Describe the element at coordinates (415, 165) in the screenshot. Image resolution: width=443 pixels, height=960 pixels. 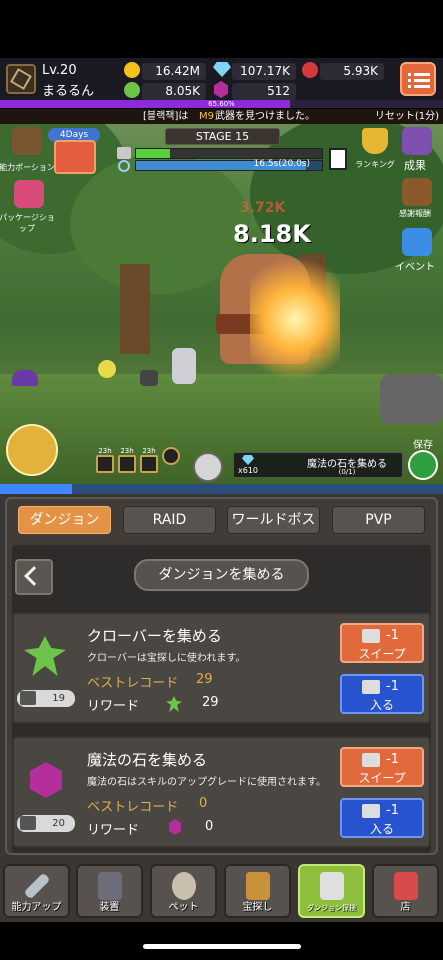
I see `achievement-label: 成果` at that location.